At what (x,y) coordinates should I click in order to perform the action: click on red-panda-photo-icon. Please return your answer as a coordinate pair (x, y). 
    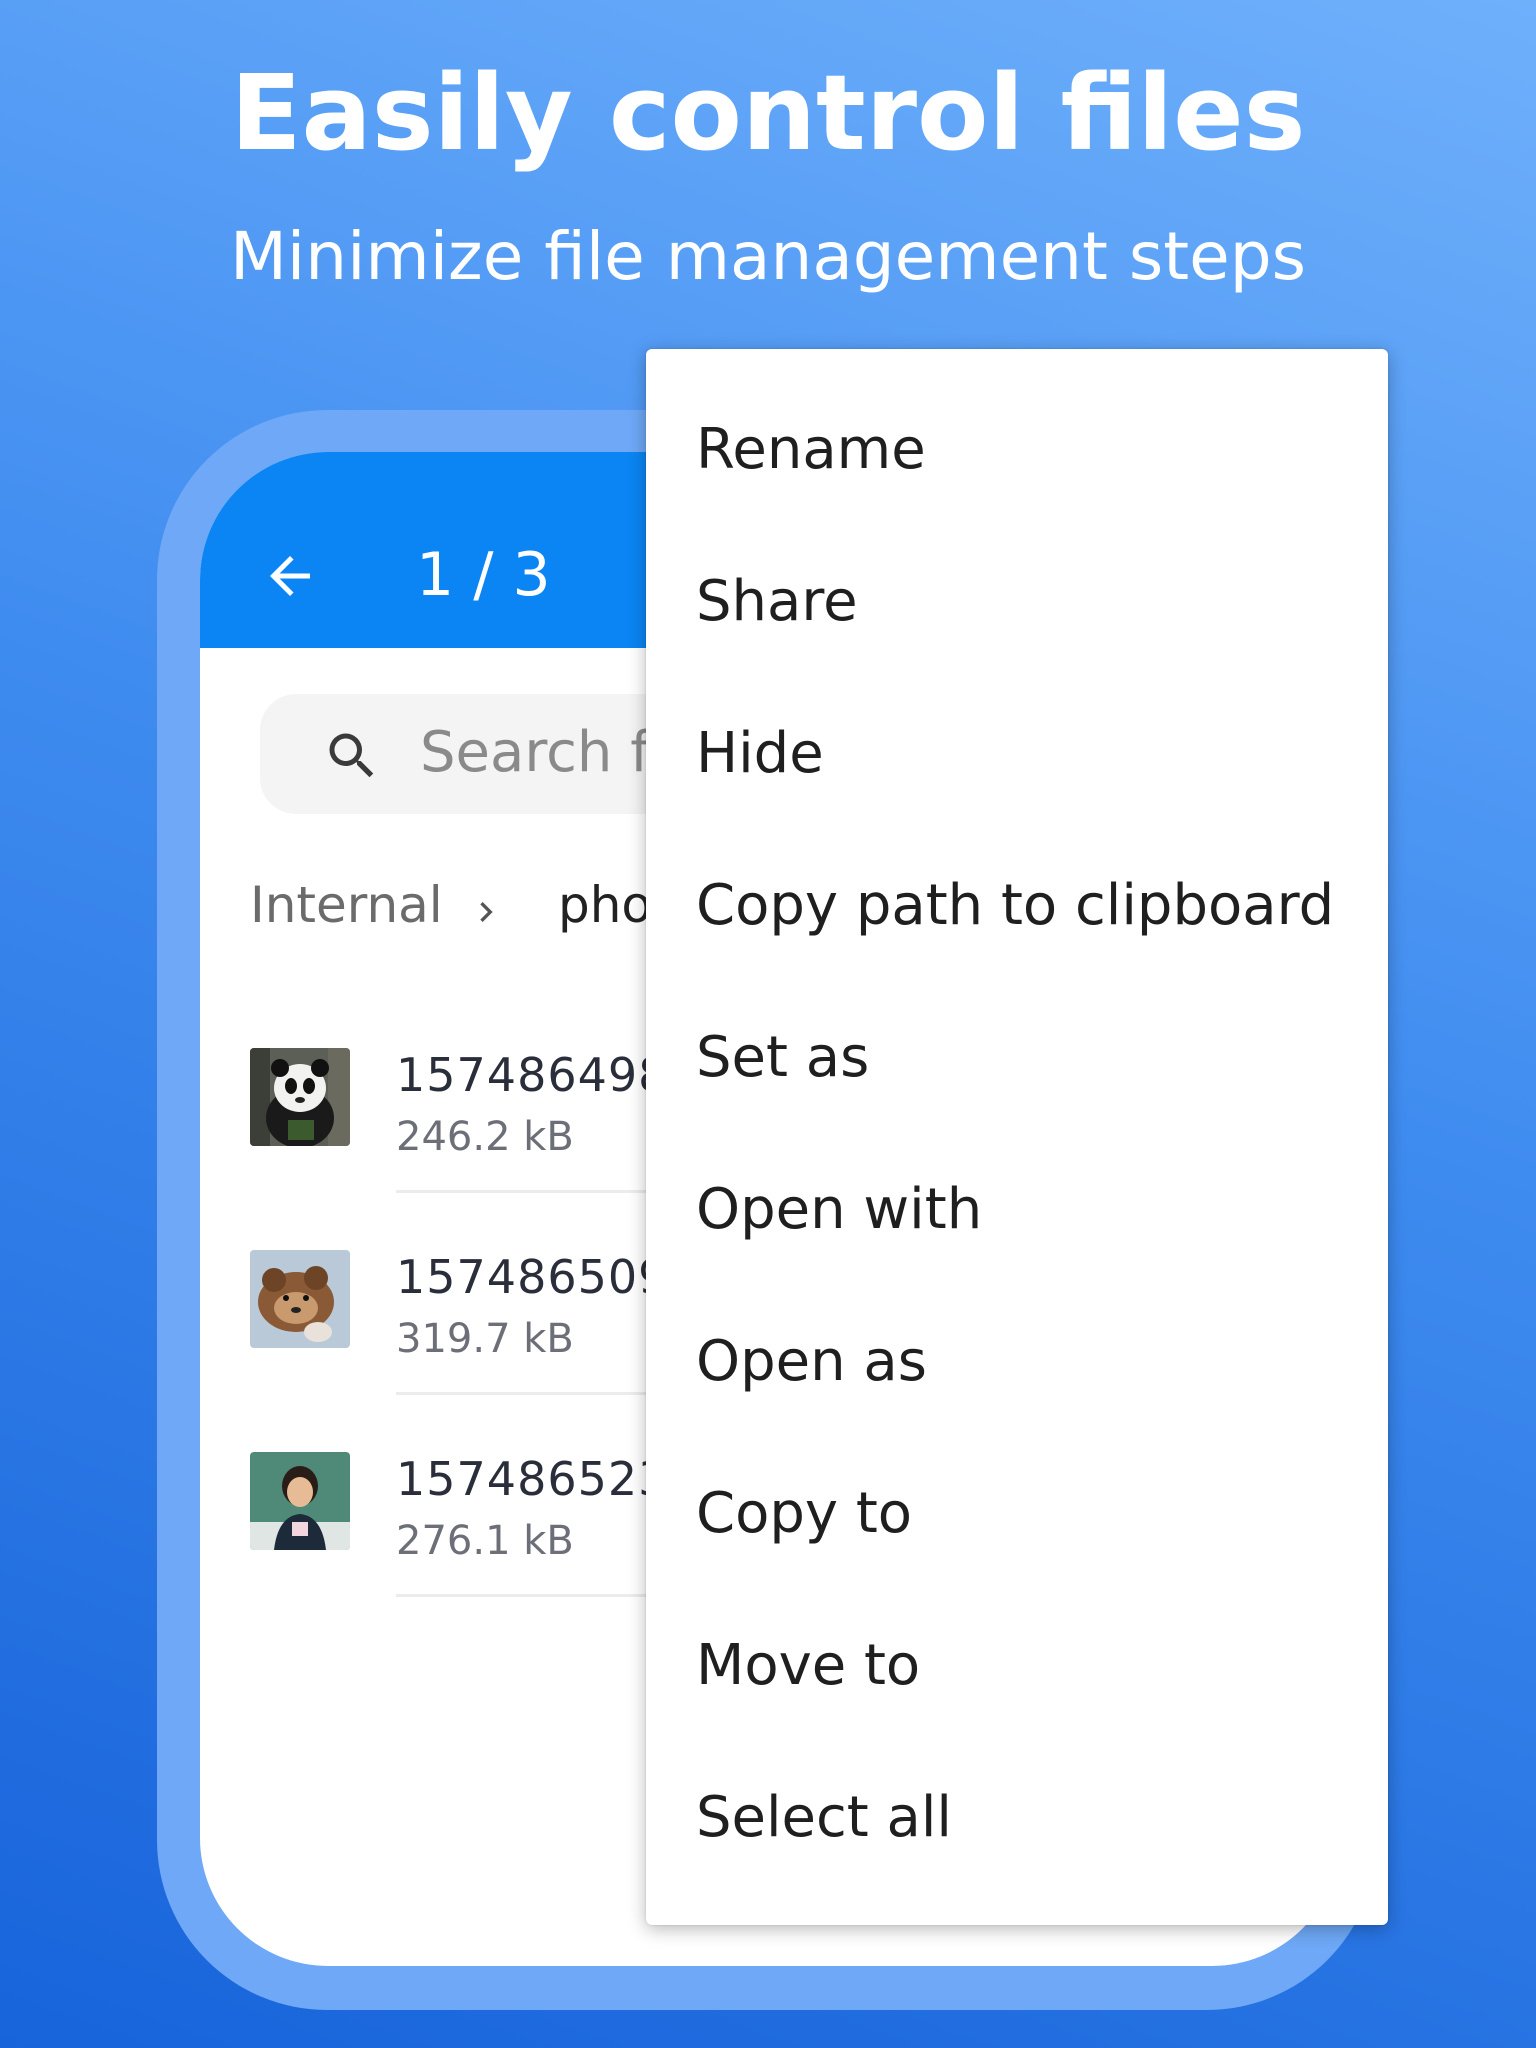
    Looking at the image, I should click on (300, 1299).